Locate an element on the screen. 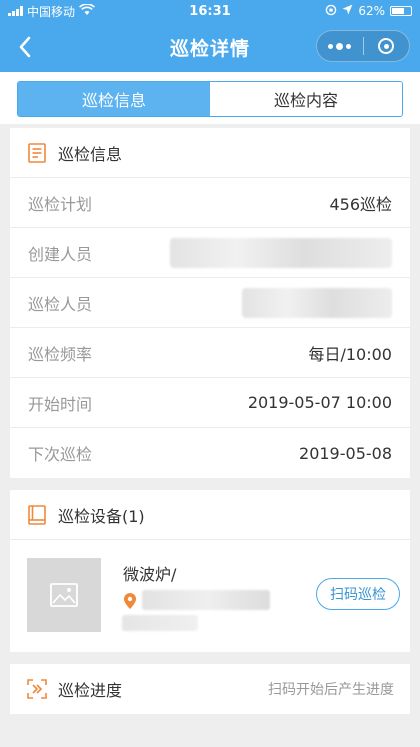 The width and height of the screenshot is (420, 747). info-section-title: 巡检信息 is located at coordinates (90, 154).